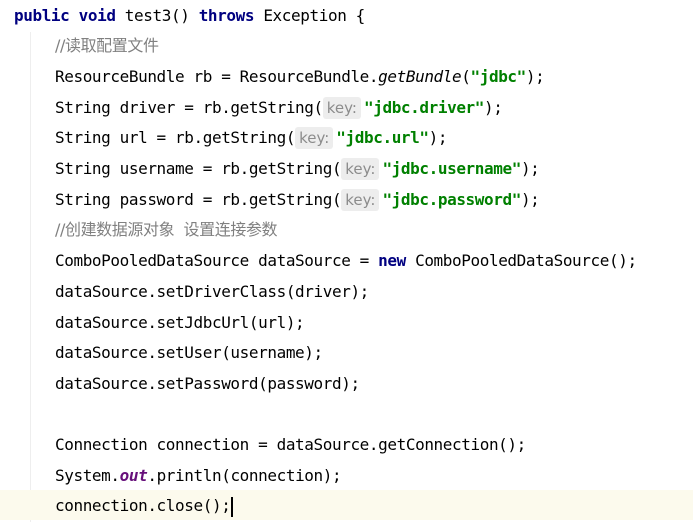  What do you see at coordinates (133, 475) in the screenshot?
I see `static-field-out: out` at bounding box center [133, 475].